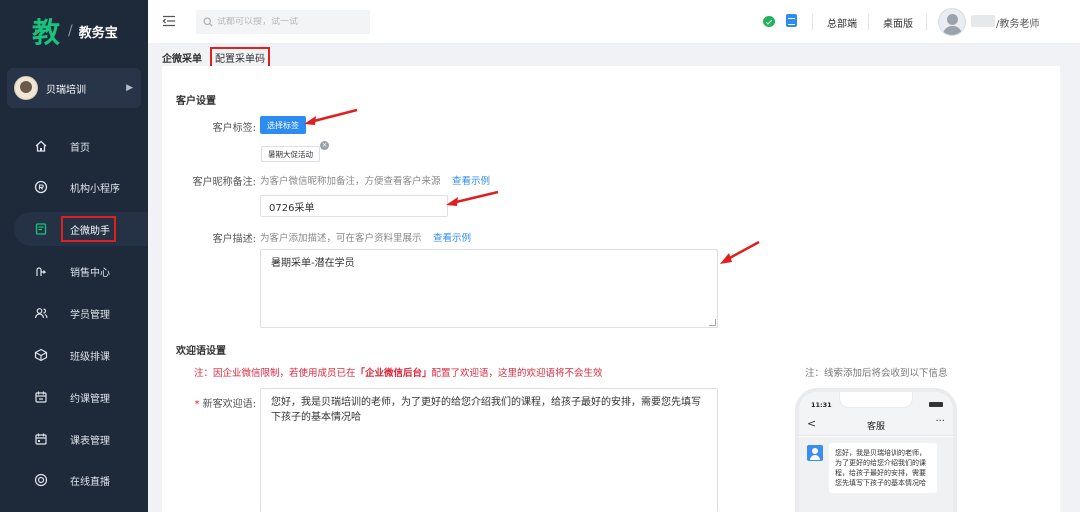  Describe the element at coordinates (517, 373) in the screenshot. I see `warning-suffix: 配置了欢迎语，这里的欢迎语将不会生效` at that location.